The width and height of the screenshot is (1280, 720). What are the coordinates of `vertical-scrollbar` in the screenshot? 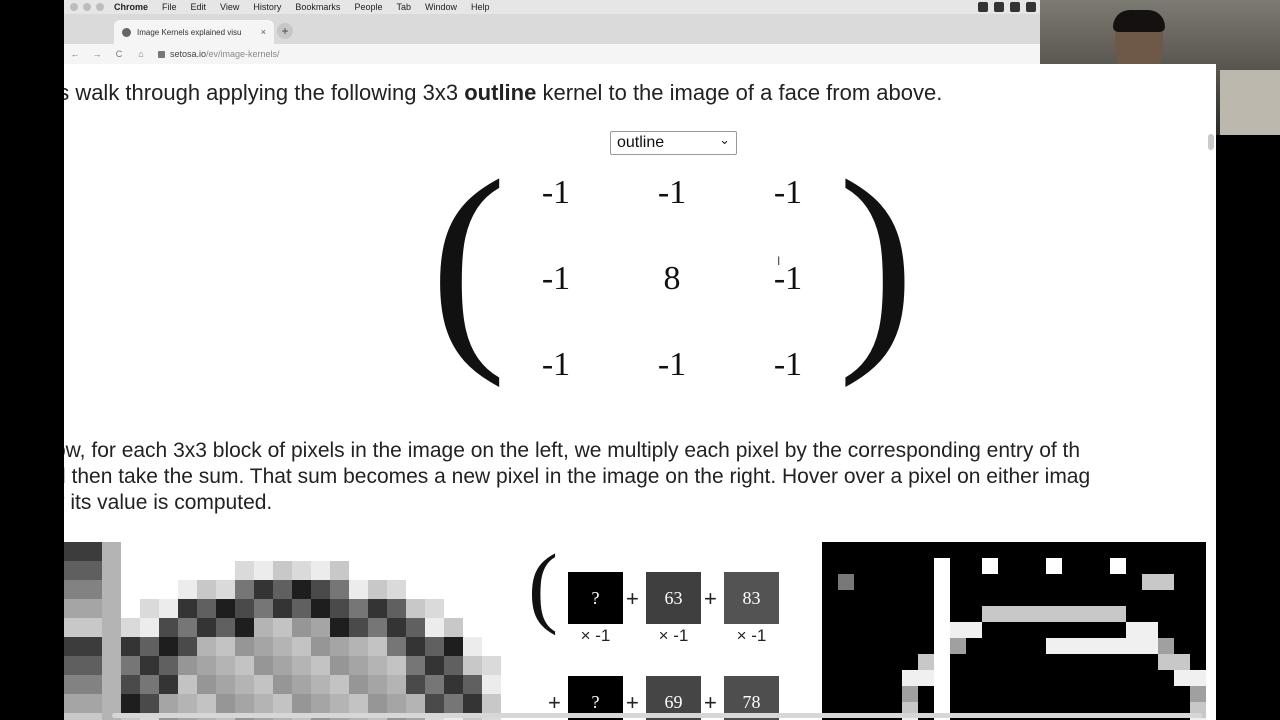 It's located at (1211, 142).